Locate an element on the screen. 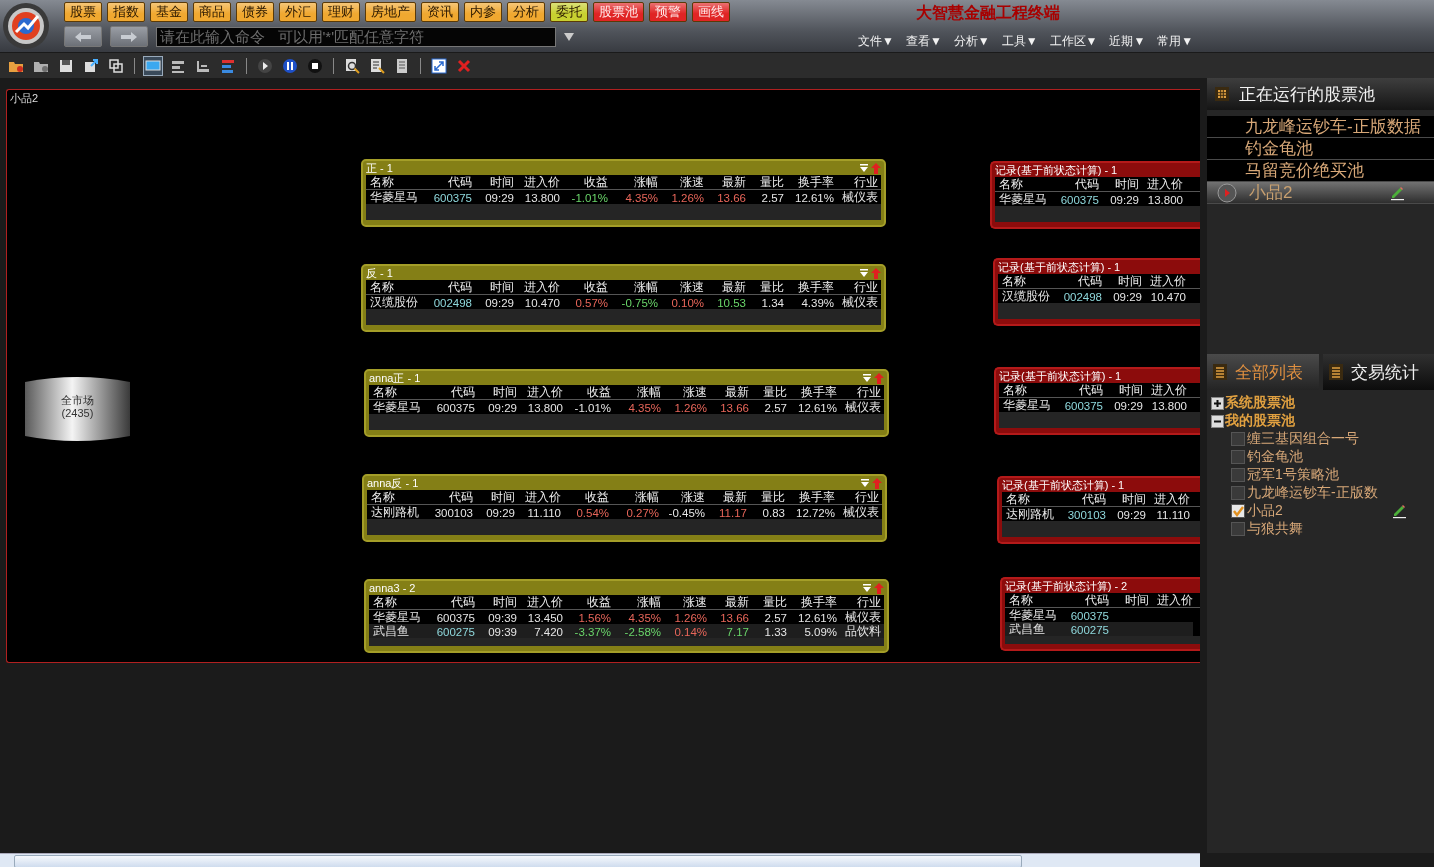 The width and height of the screenshot is (1434, 867). nav-button: 股票池 is located at coordinates (618, 12).